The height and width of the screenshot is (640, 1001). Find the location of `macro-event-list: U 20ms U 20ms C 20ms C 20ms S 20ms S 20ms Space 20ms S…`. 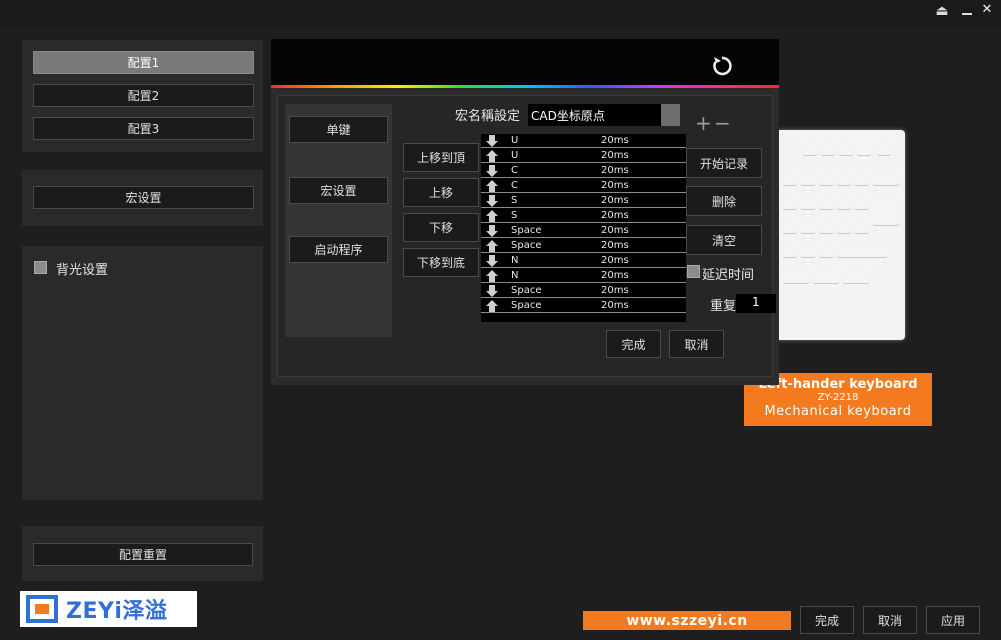

macro-event-list: U 20ms U 20ms C 20ms C 20ms S 20ms S 20ms Space 20ms S… is located at coordinates (583, 228).